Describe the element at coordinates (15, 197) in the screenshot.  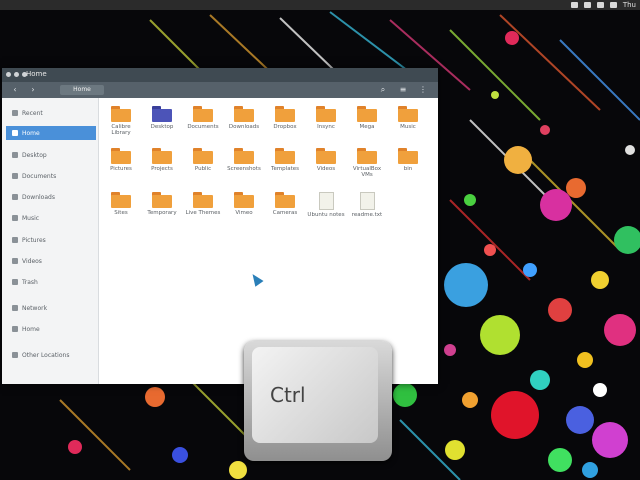
I see `download-icon` at that location.